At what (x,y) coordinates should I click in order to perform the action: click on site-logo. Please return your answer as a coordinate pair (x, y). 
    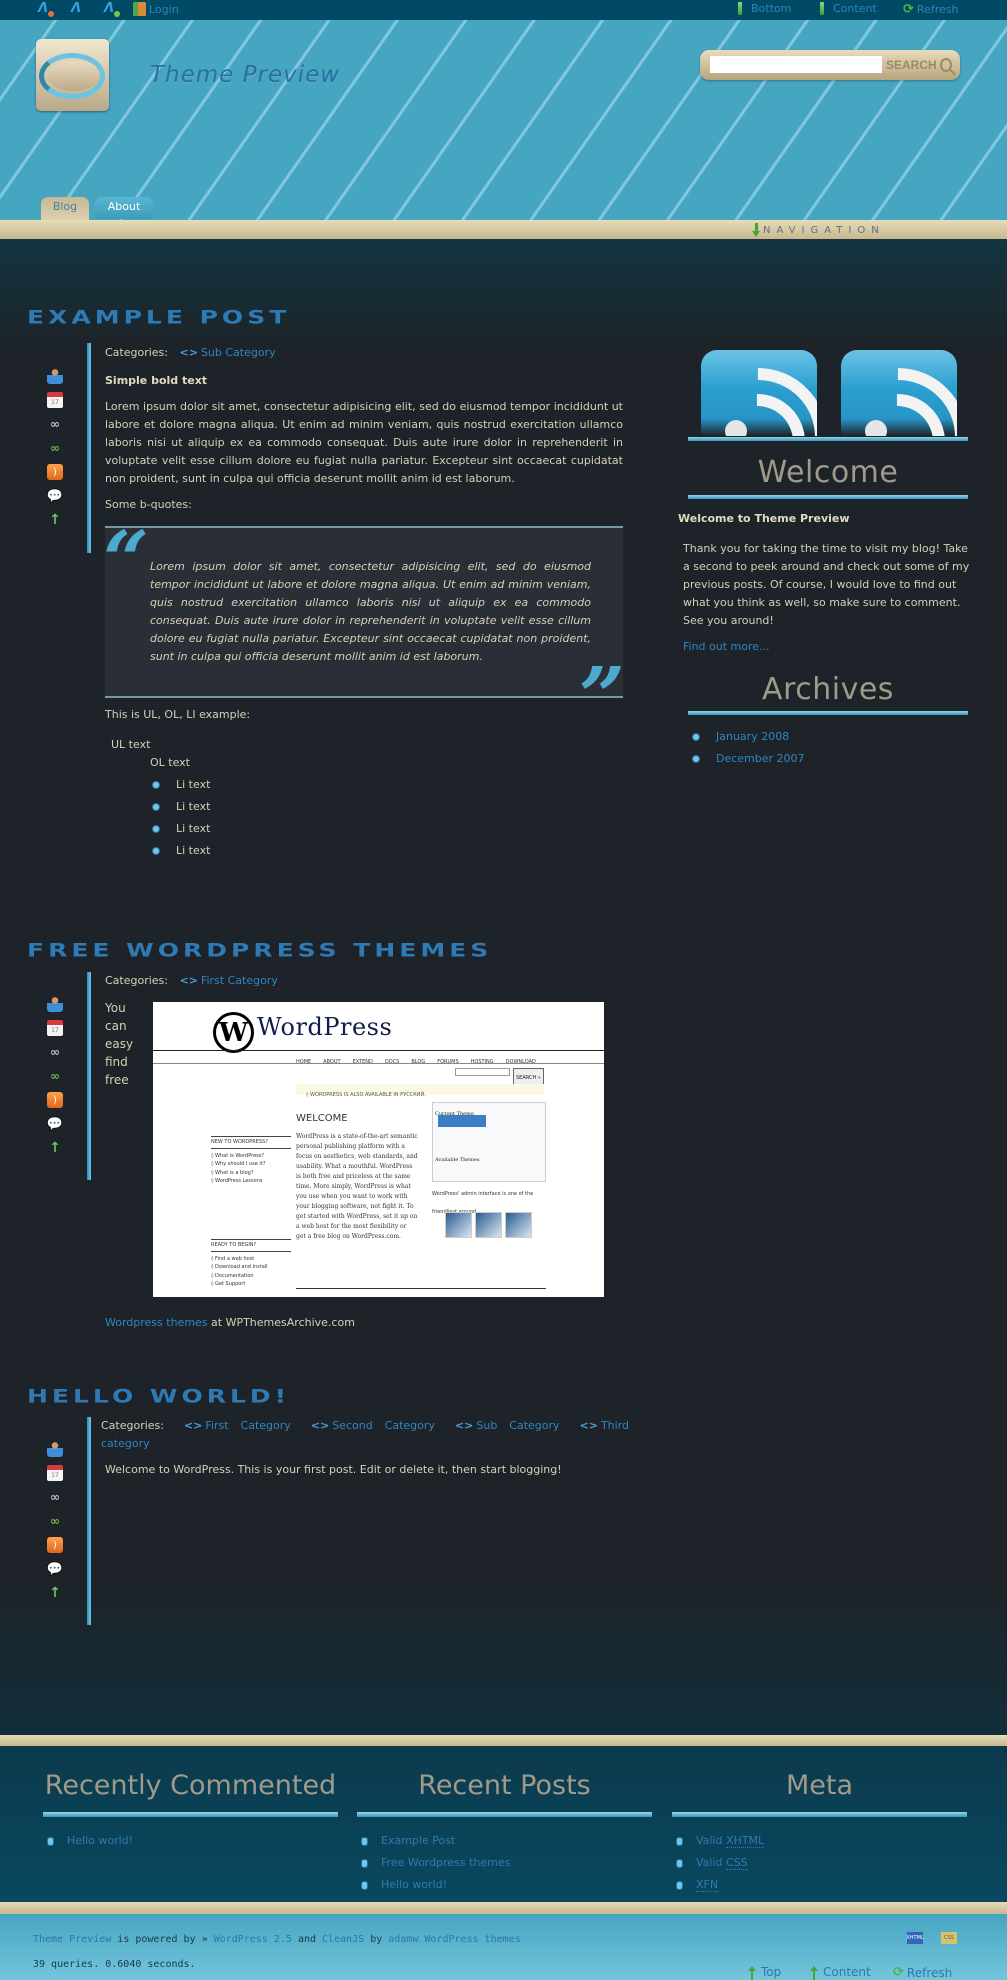
    Looking at the image, I should click on (72, 75).